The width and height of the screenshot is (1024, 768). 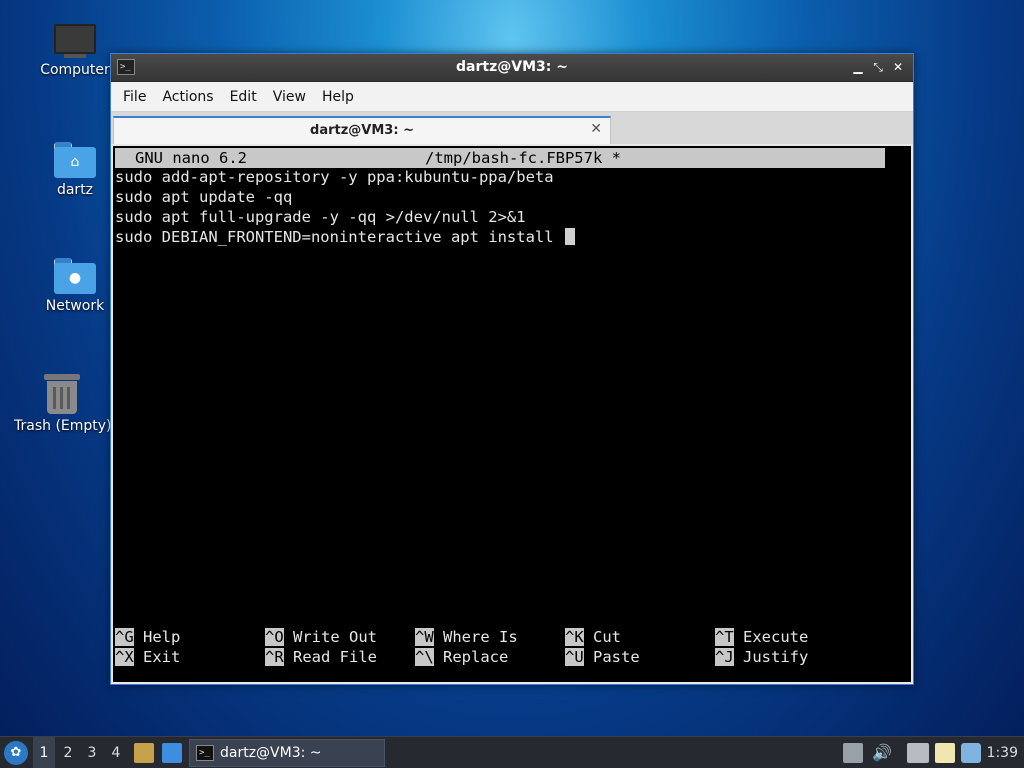 I want to click on workspace-4: 4, so click(x=116, y=752).